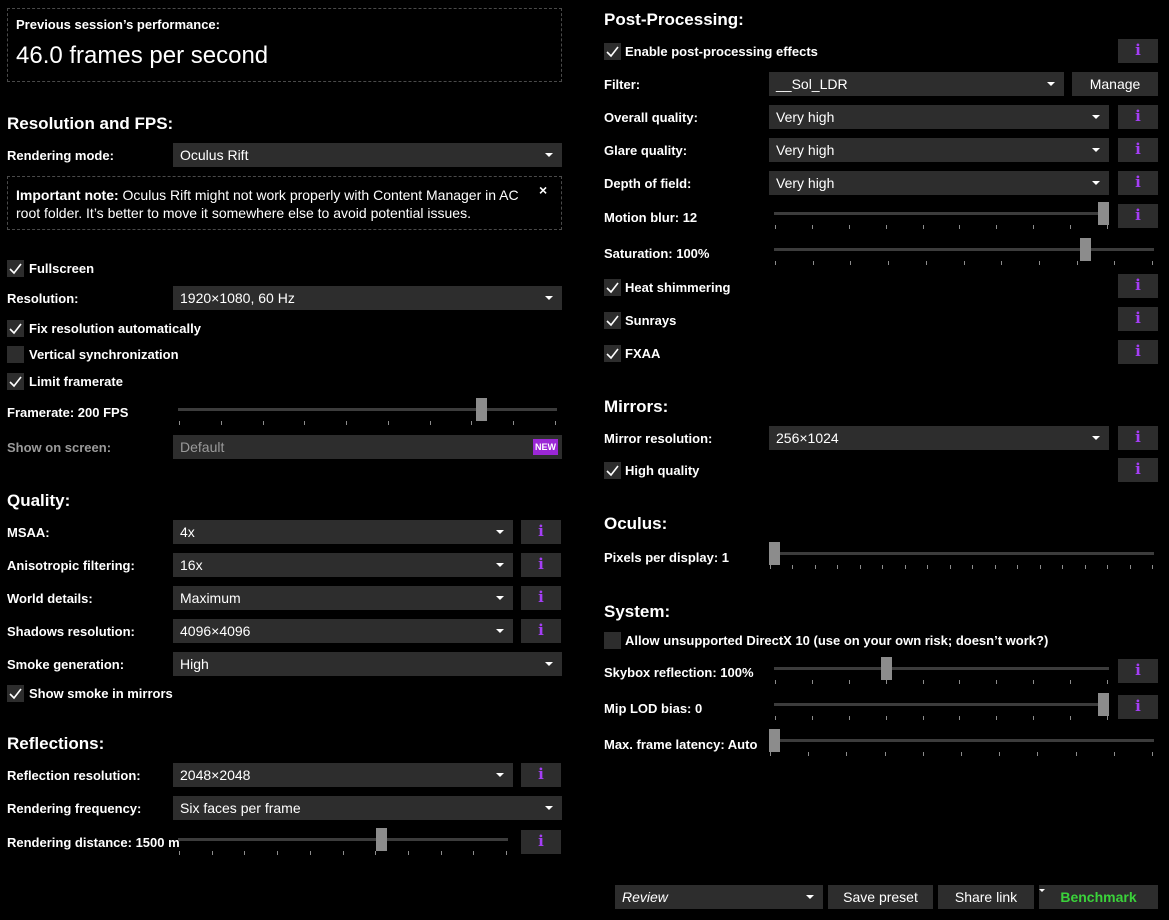 The image size is (1169, 920). I want to click on enable-post-processing-checkbox, so click(612, 51).